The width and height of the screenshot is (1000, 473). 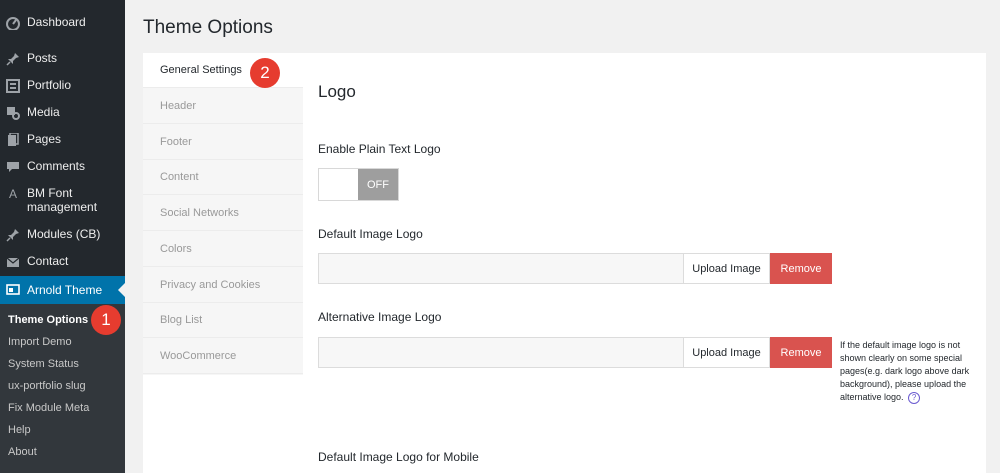 What do you see at coordinates (62, 59) in the screenshot?
I see `sidebar-item-posts: Posts` at bounding box center [62, 59].